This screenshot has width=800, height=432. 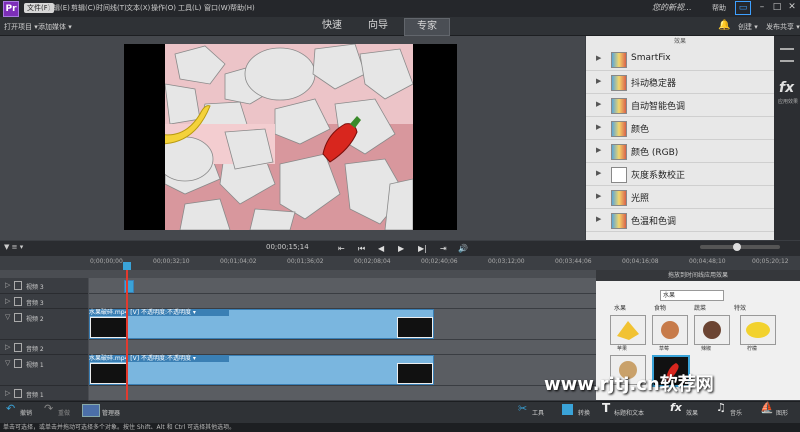 I want to click on titles-icon: T, so click(x=606, y=408).